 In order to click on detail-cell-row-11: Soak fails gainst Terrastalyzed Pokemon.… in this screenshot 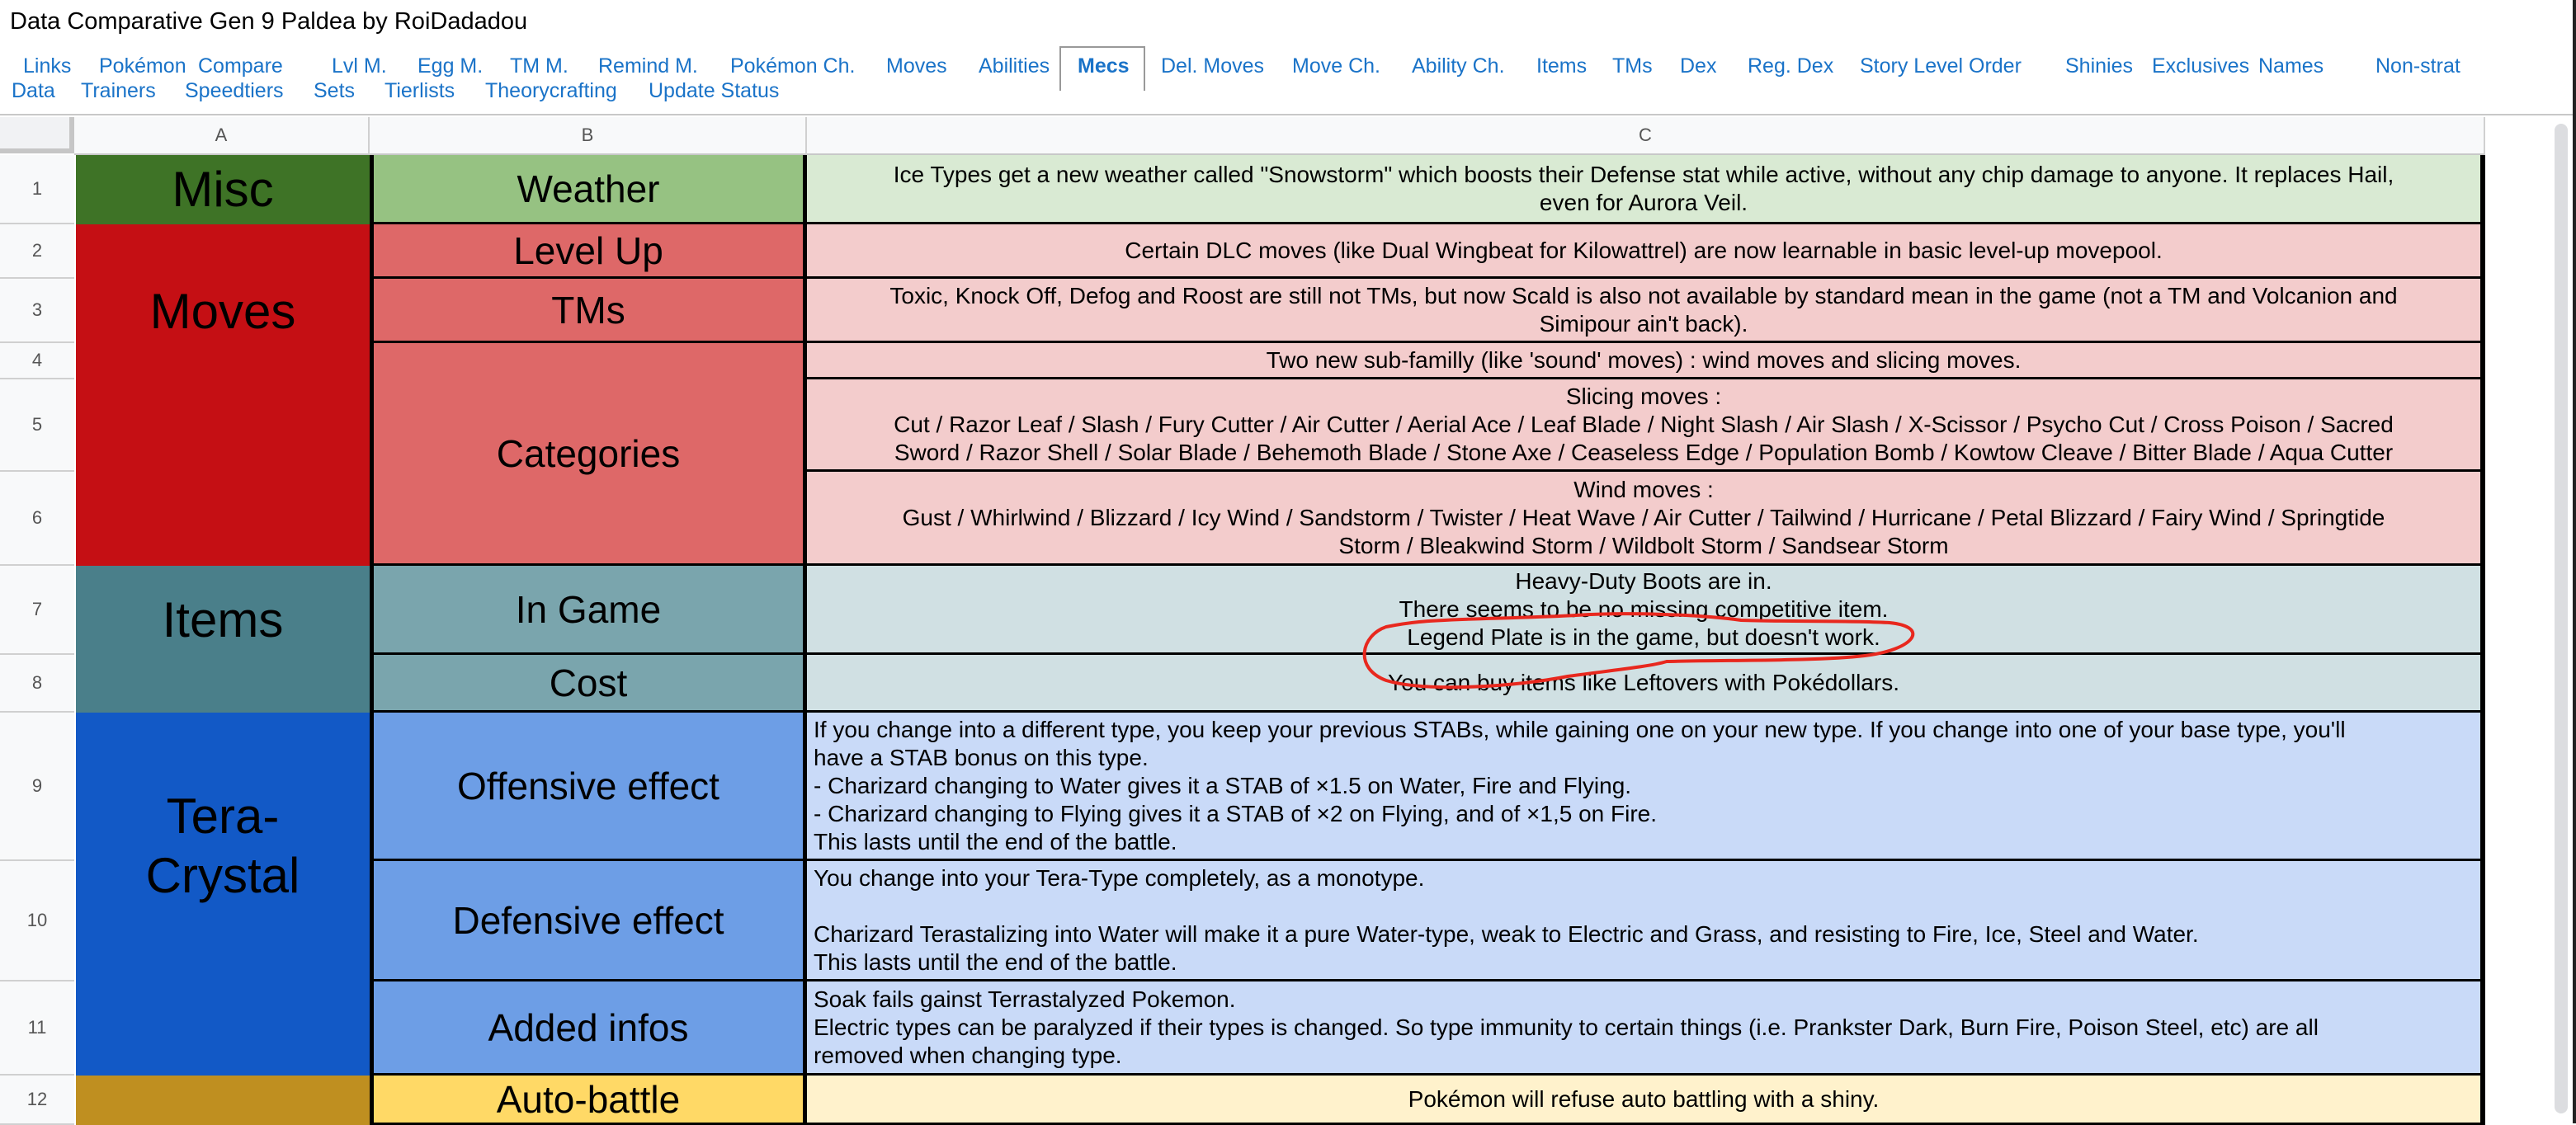, I will do `click(1646, 1028)`.